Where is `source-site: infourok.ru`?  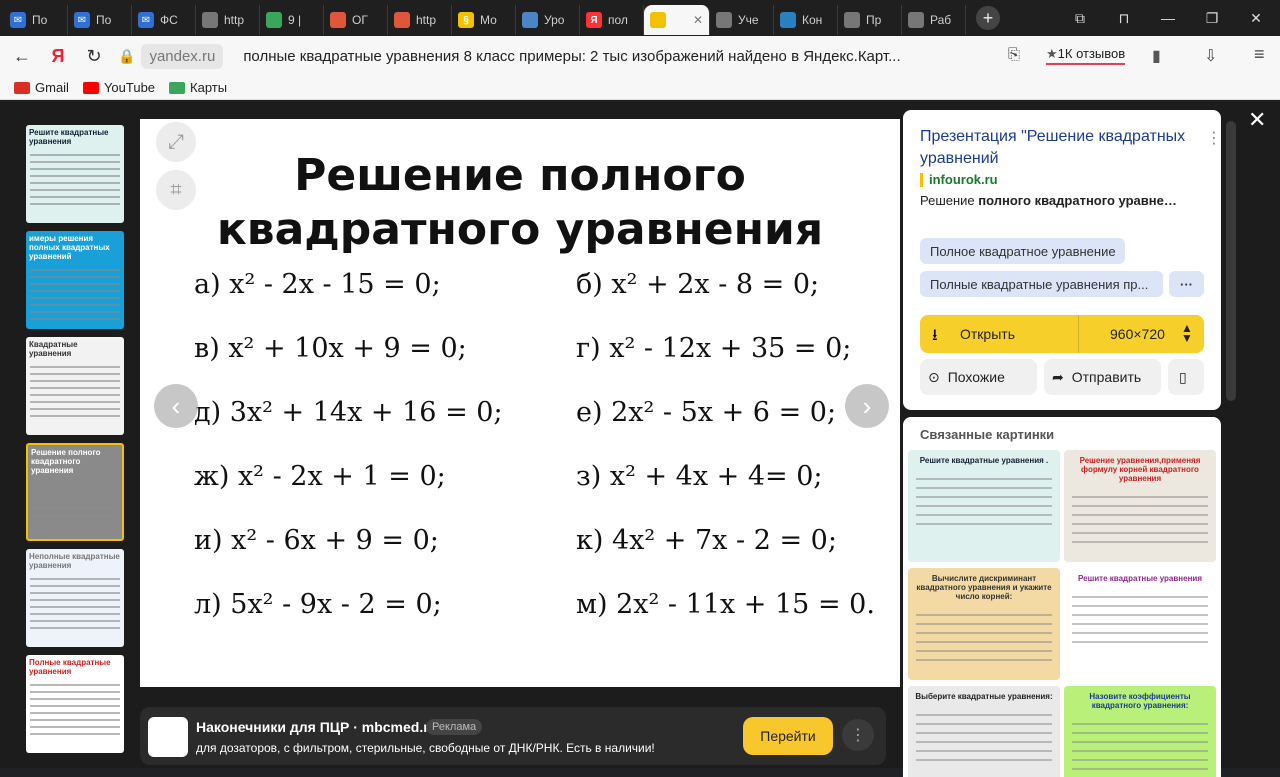
source-site: infourok.ru is located at coordinates (959, 179).